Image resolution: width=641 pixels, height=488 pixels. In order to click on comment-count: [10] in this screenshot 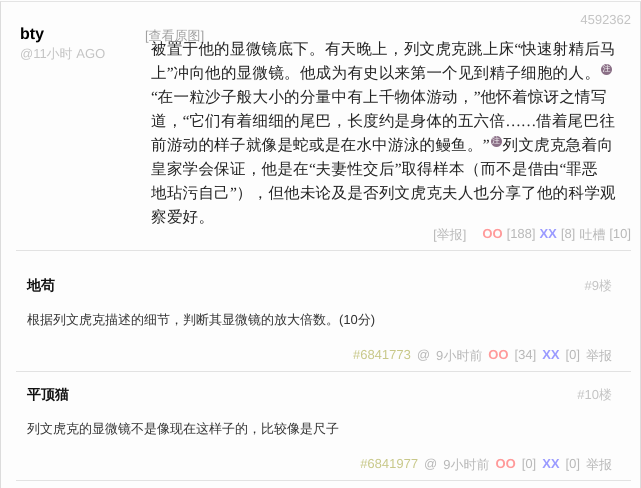, I will do `click(620, 234)`.